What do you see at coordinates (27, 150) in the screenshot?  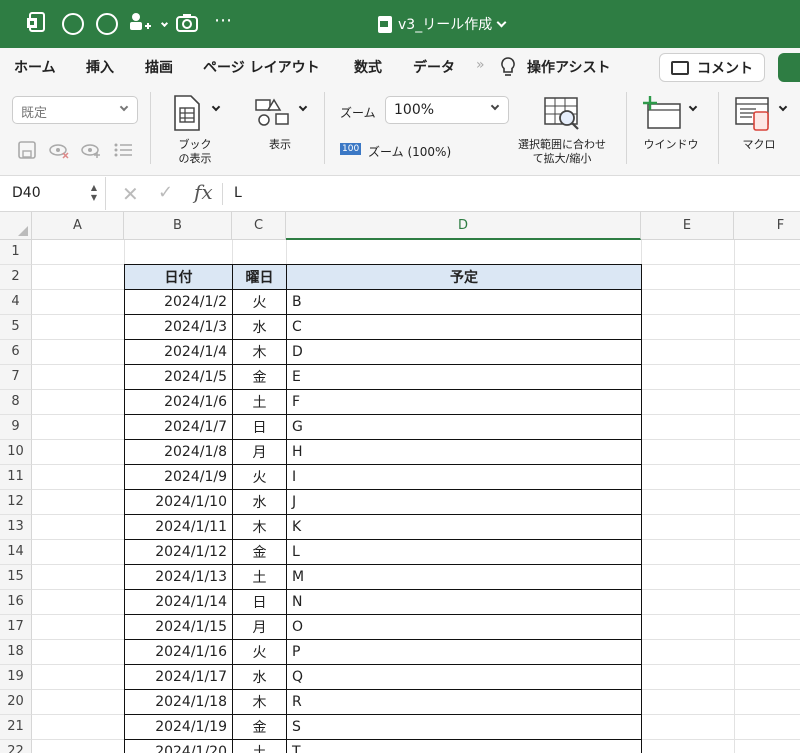 I see `save-view-icon` at bounding box center [27, 150].